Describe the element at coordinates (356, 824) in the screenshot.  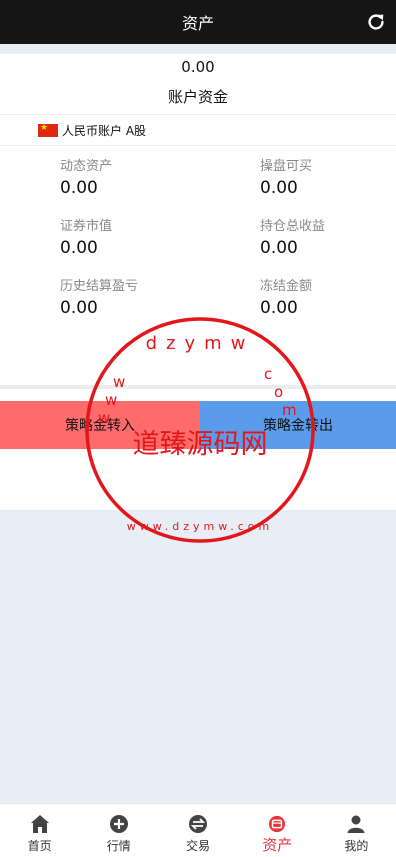
I see `user-icon` at that location.